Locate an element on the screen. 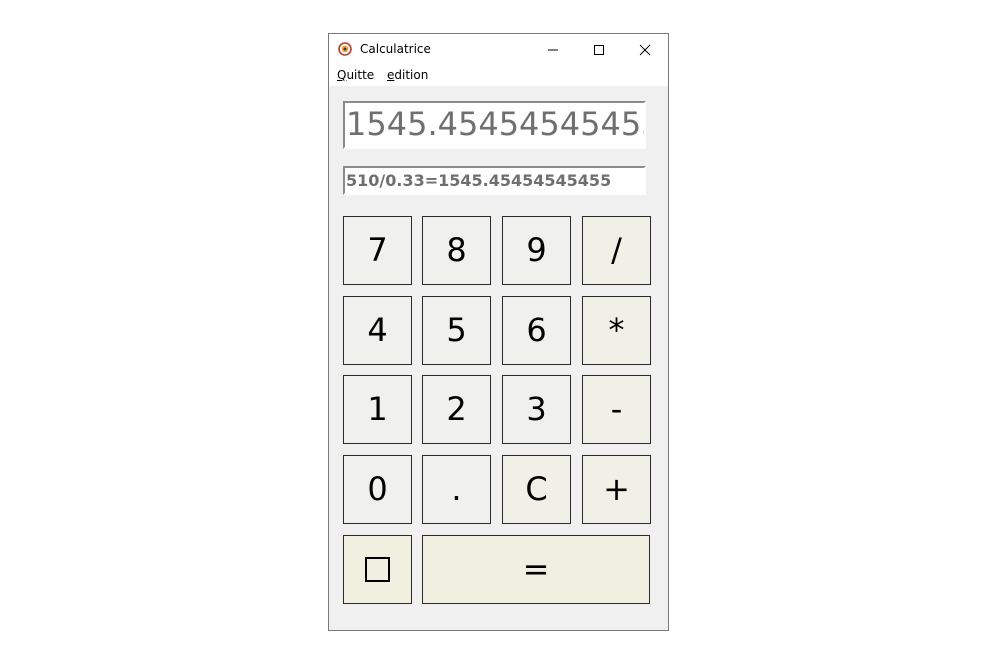 This screenshot has width=1000, height=666. key-decimal: . is located at coordinates (456, 489).